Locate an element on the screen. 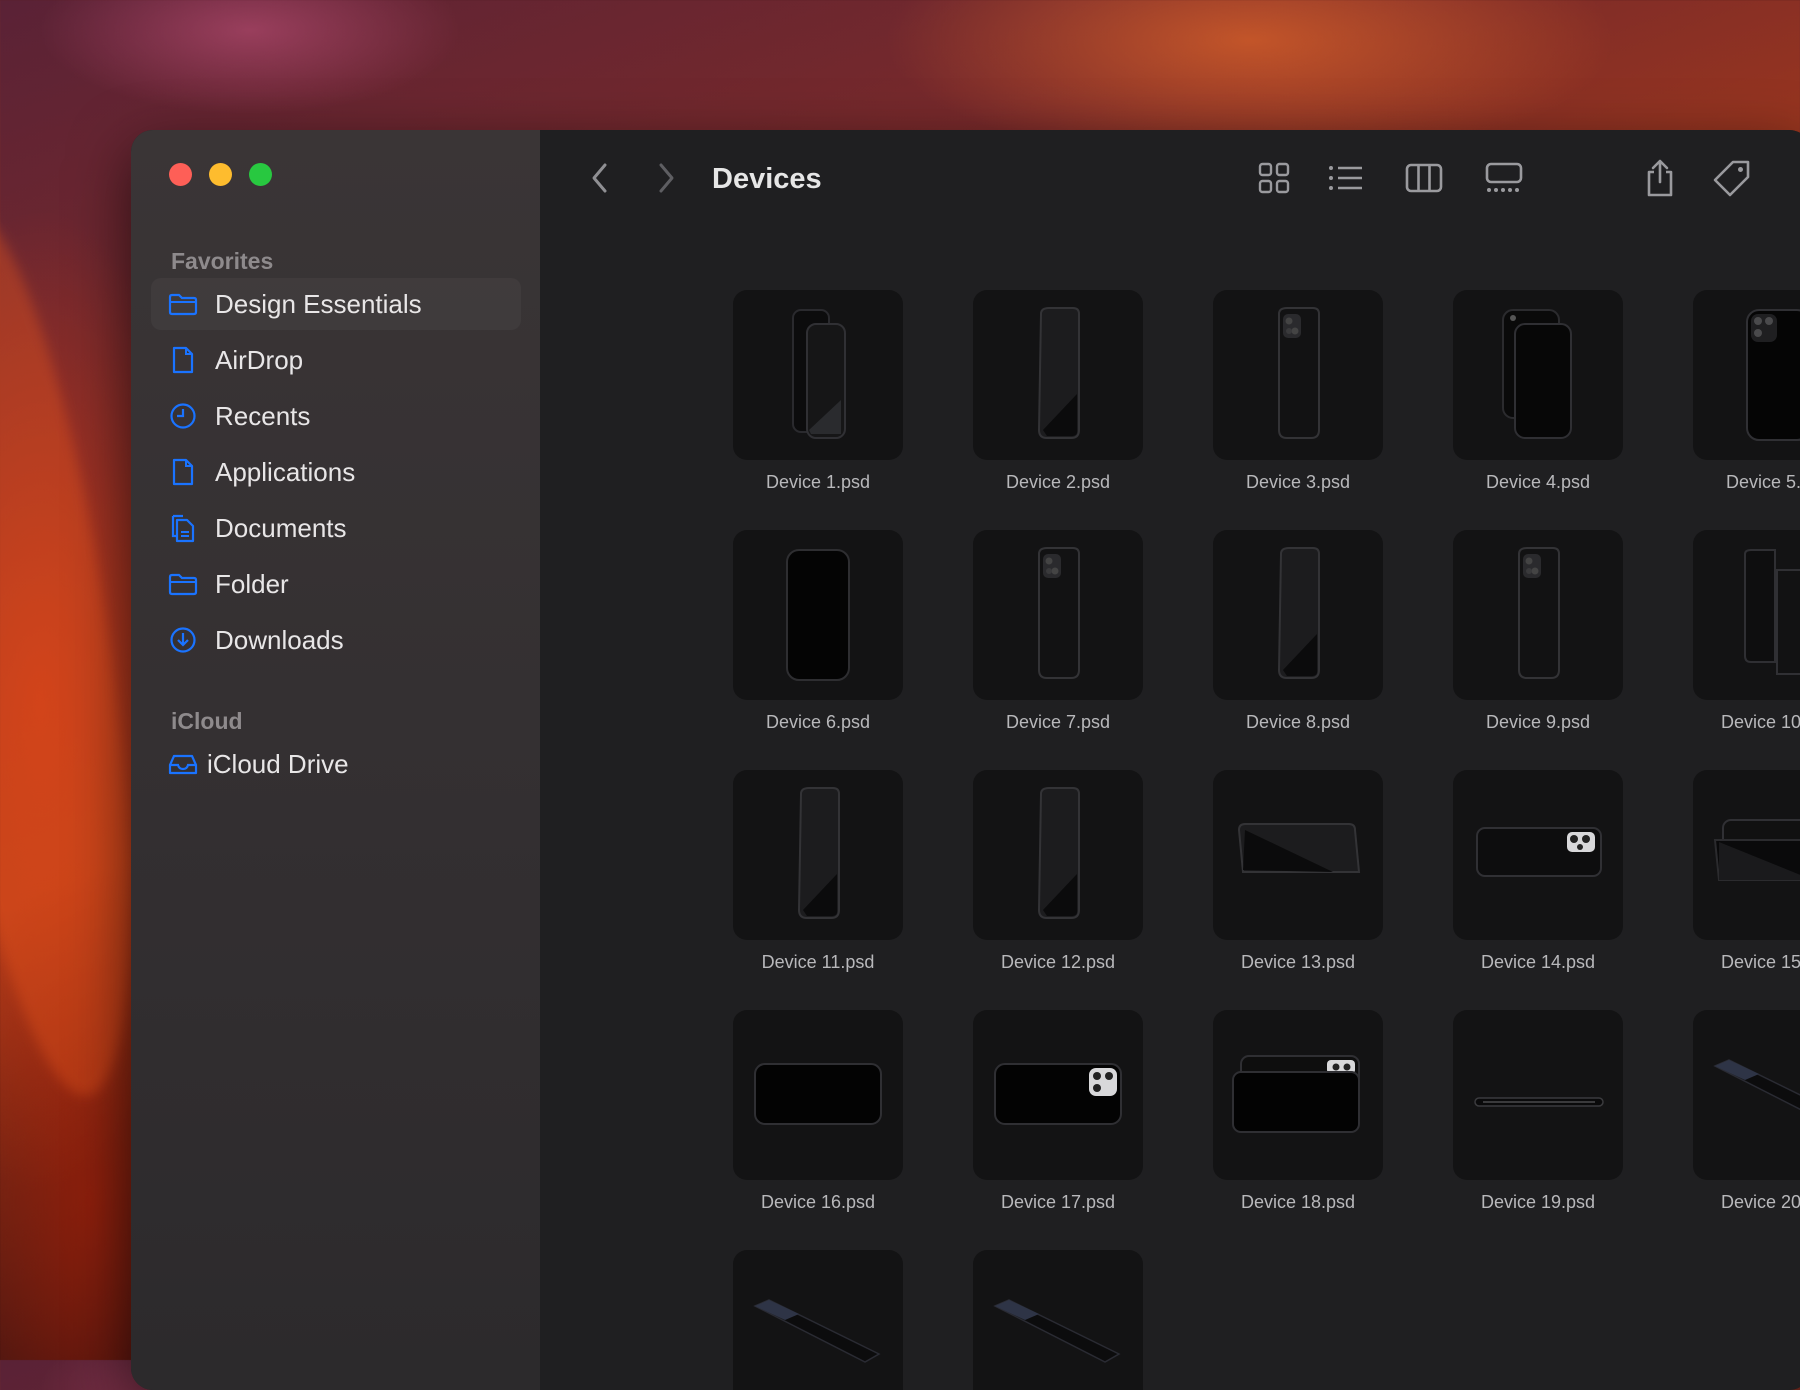 This screenshot has height=1390, width=1800. column-view-icon is located at coordinates (1424, 180).